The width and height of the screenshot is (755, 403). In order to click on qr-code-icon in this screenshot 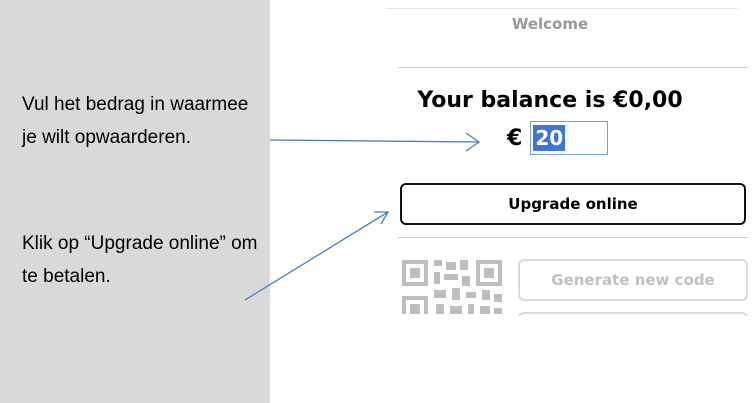, I will do `click(452, 286)`.